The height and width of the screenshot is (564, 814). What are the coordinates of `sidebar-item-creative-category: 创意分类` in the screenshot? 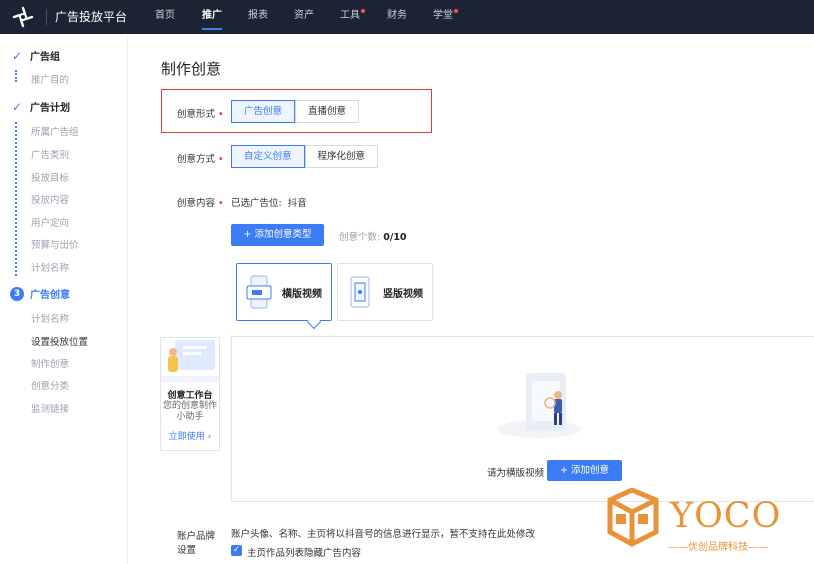 It's located at (50, 385).